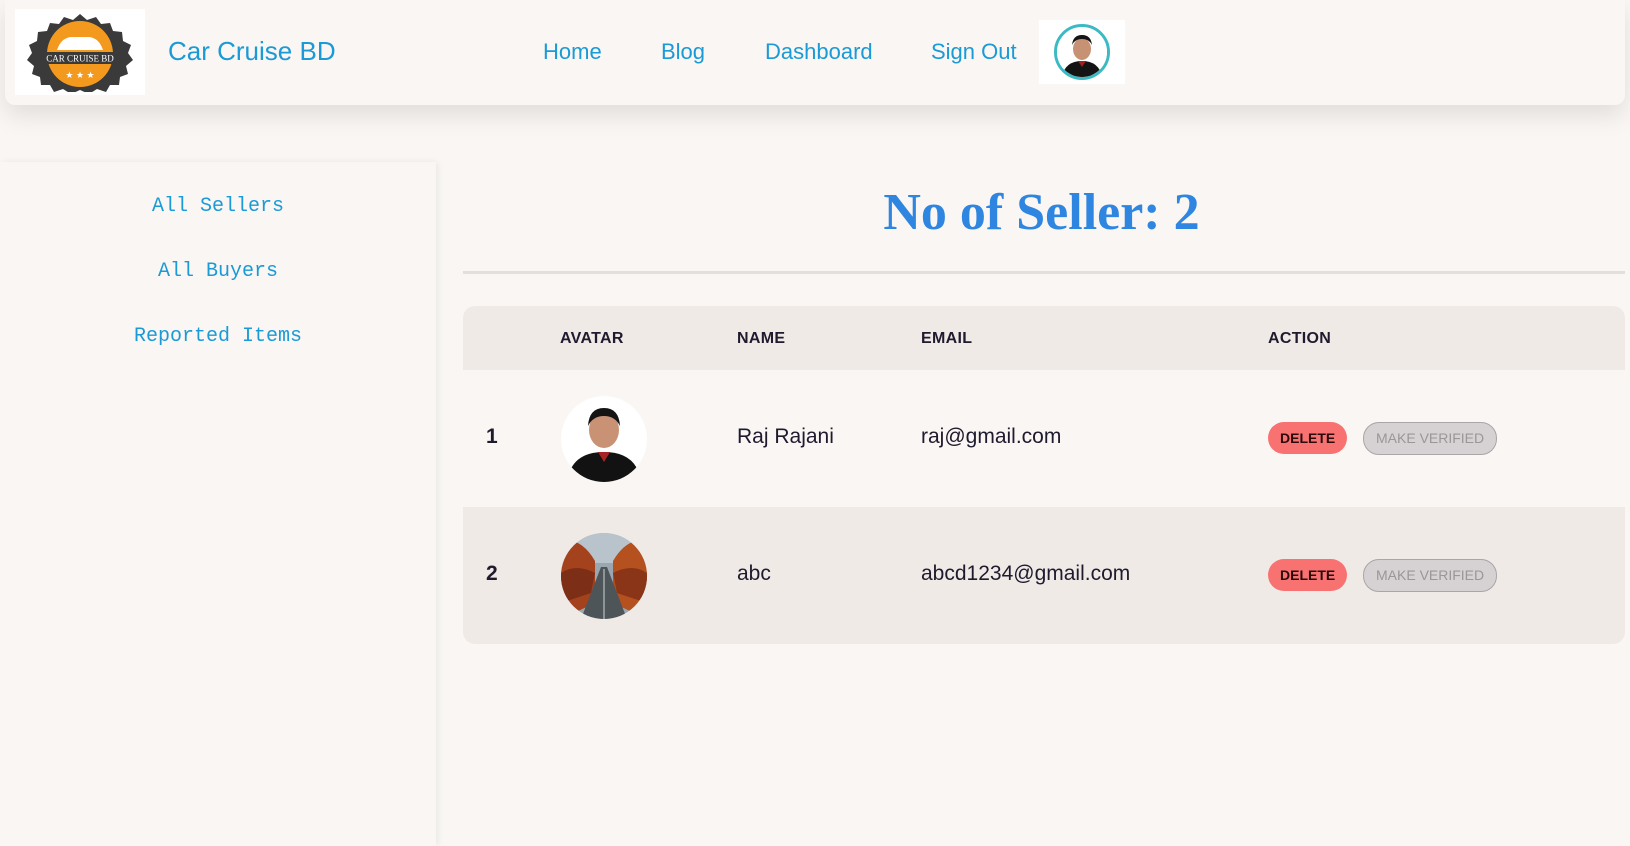  I want to click on seller-name: abc, so click(754, 573).